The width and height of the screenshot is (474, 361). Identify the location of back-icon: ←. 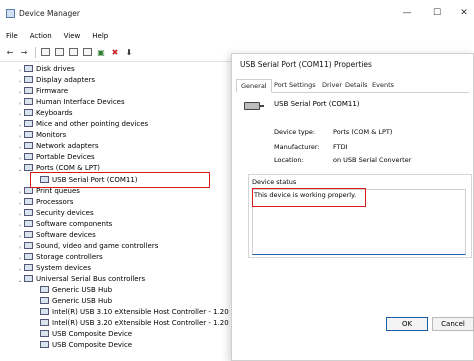
(10, 52).